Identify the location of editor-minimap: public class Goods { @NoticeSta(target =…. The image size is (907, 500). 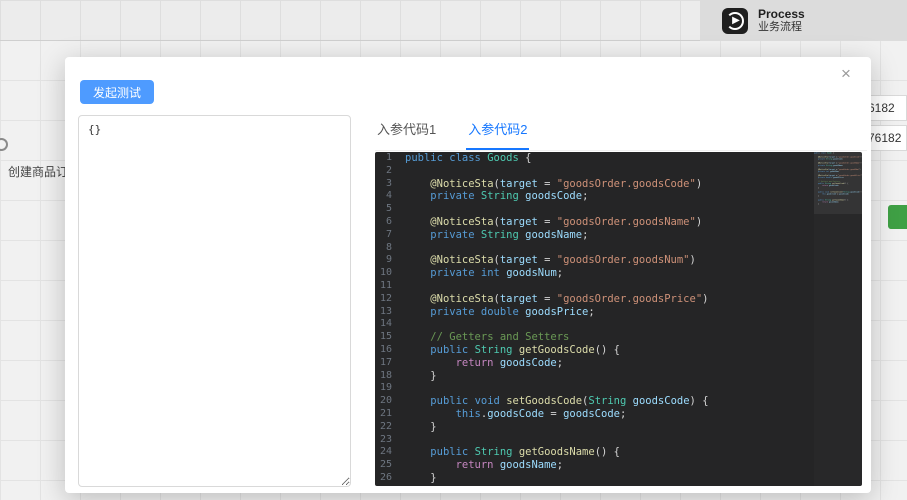
(838, 319).